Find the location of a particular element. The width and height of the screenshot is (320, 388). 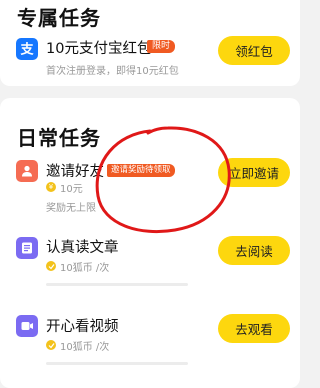

video-icon is located at coordinates (27, 326).